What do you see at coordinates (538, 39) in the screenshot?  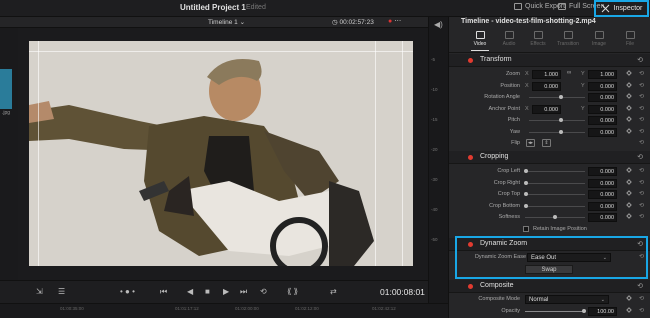 I see `tab-effects: Effects` at bounding box center [538, 39].